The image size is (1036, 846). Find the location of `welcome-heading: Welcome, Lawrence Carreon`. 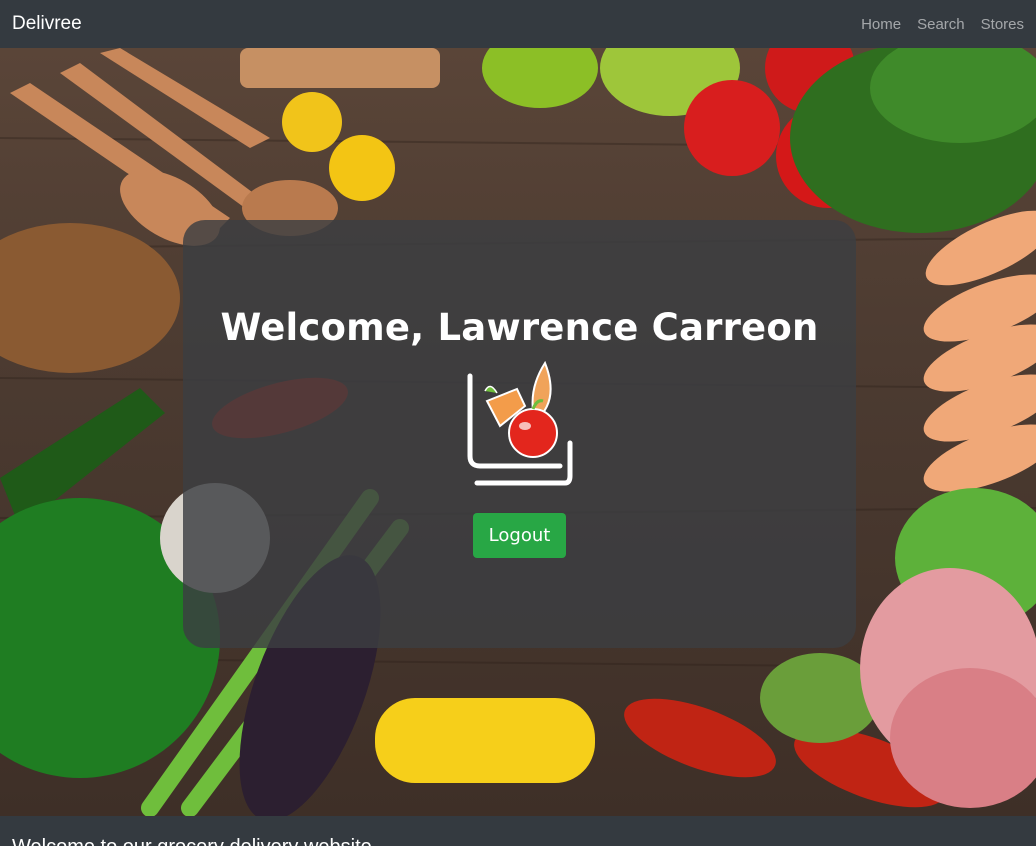

welcome-heading: Welcome, Lawrence Carreon is located at coordinates (519, 327).